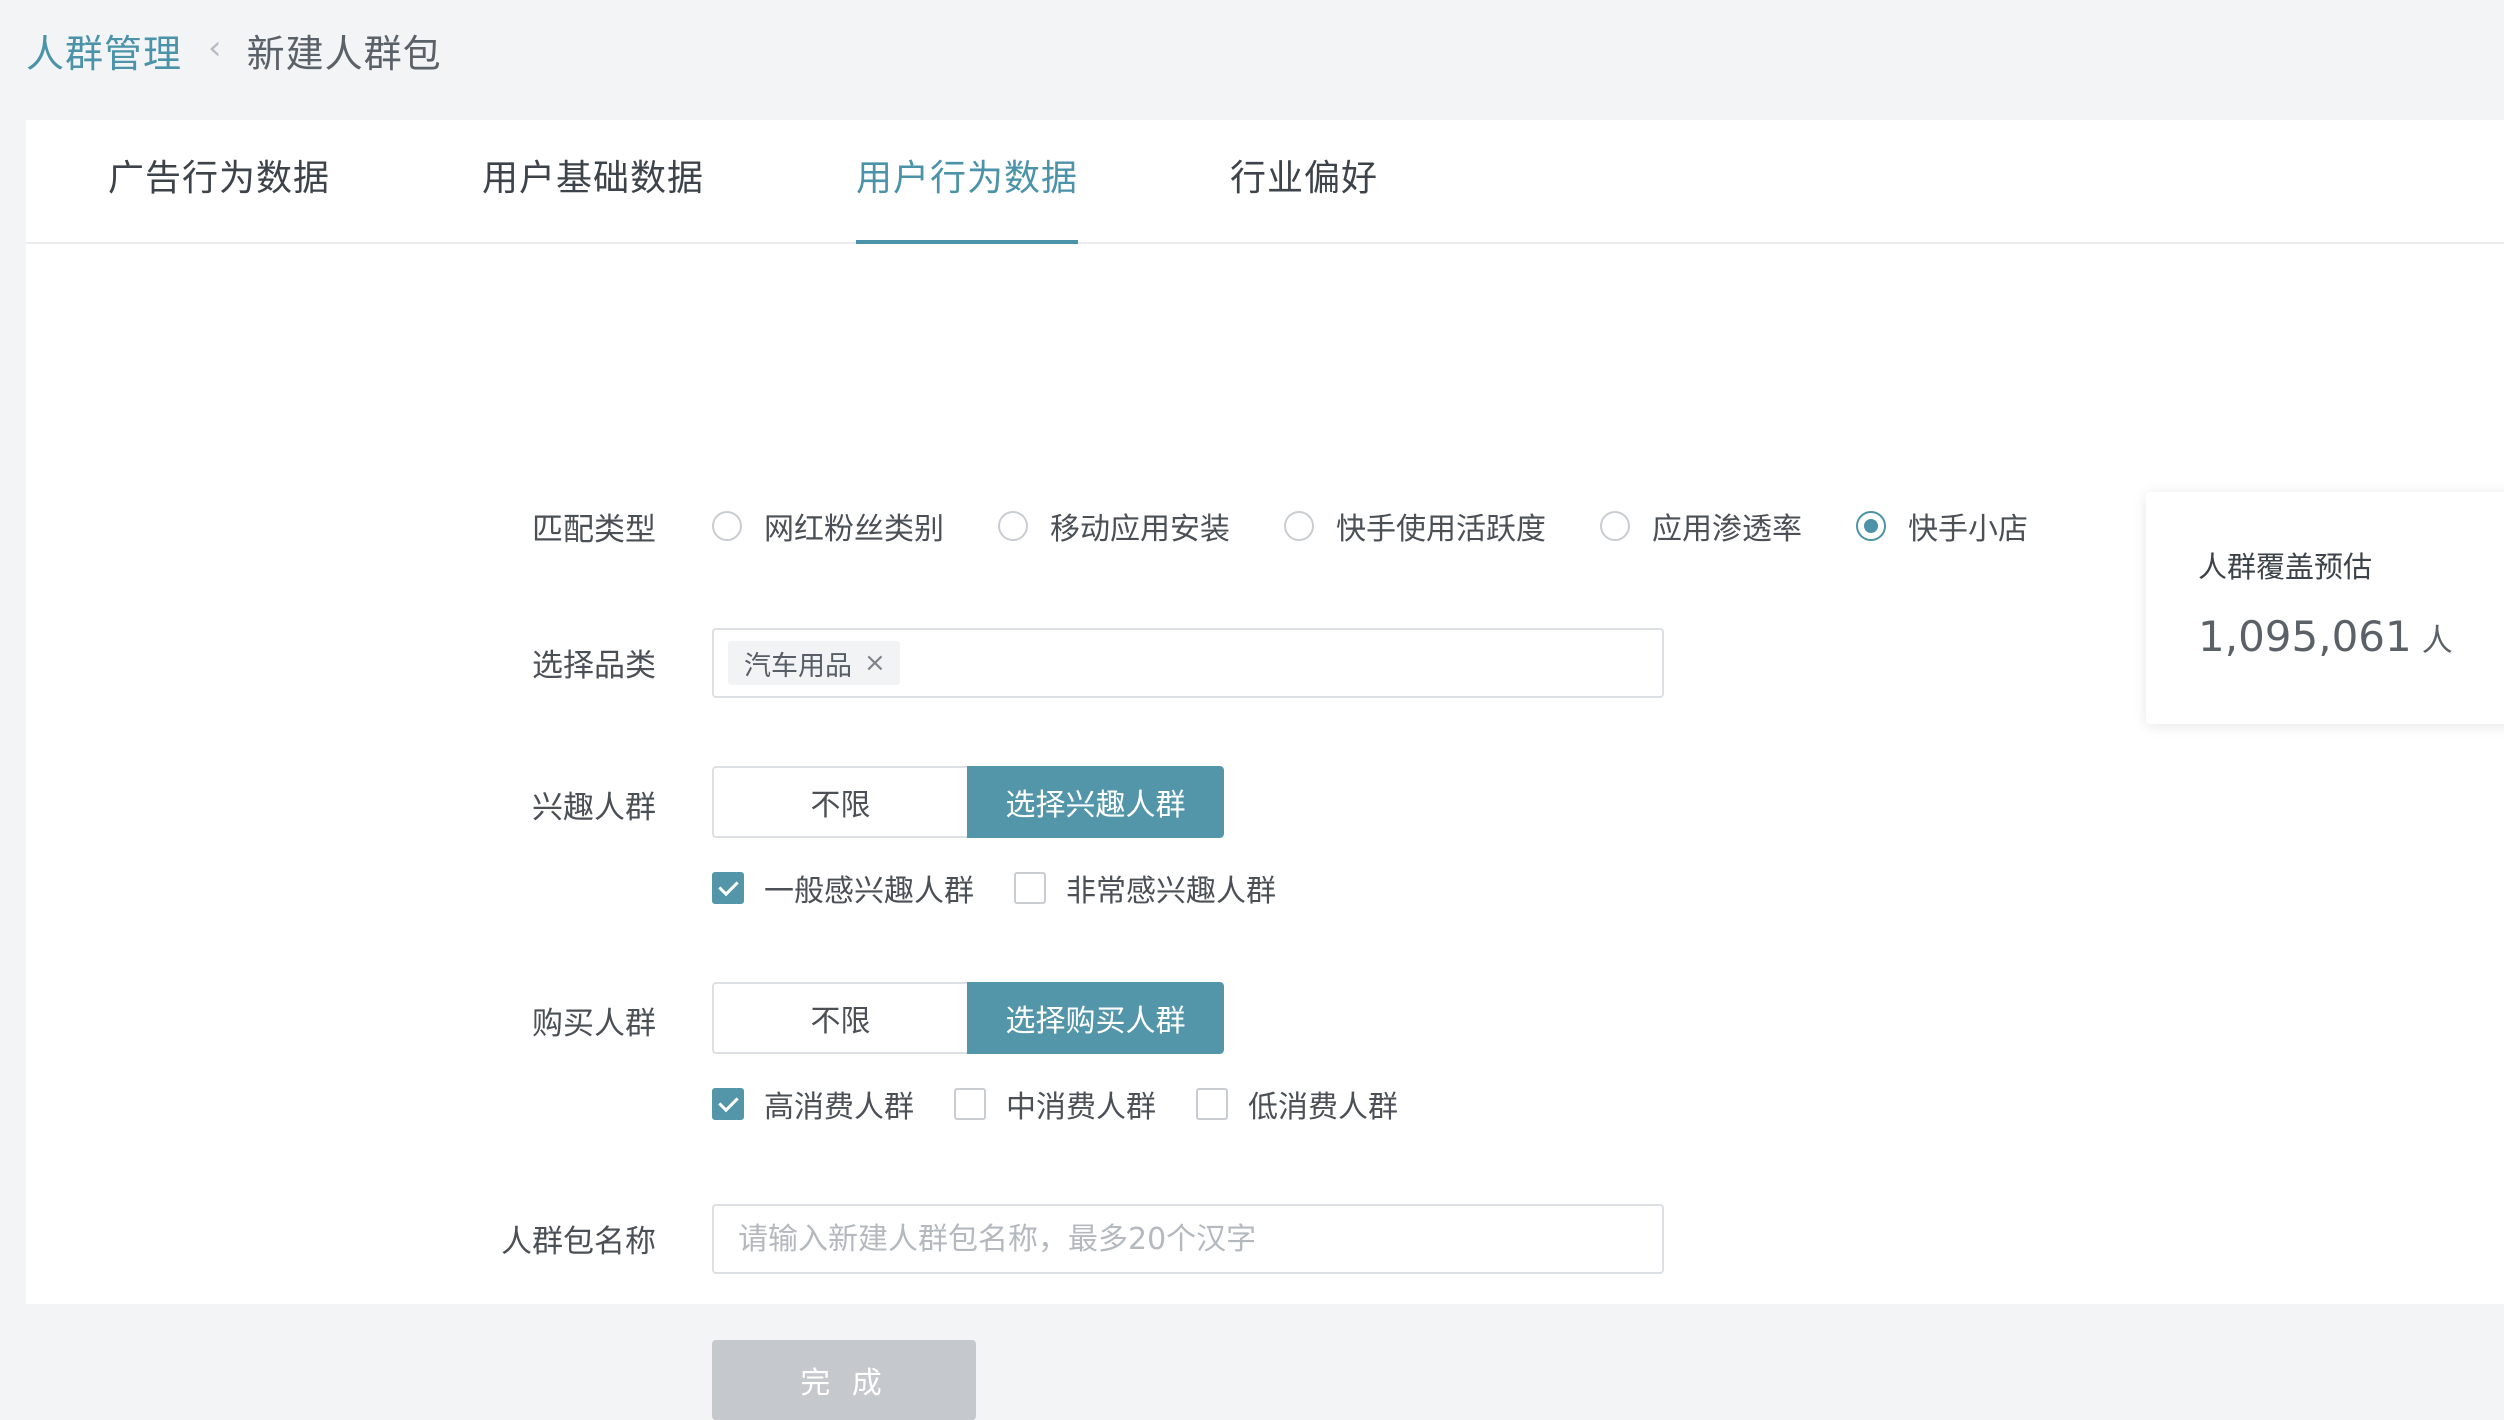 The height and width of the screenshot is (1420, 2504). Describe the element at coordinates (798, 666) in the screenshot. I see `category-tag-label: 汽车用品` at that location.